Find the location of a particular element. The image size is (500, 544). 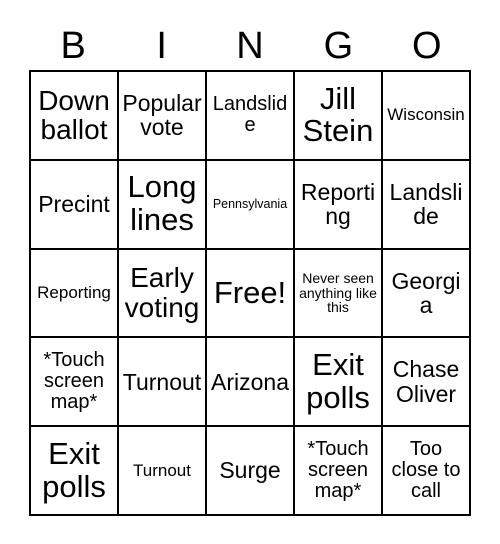

bingo-cell-r5c5: Too close to call is located at coordinates (427, 471).